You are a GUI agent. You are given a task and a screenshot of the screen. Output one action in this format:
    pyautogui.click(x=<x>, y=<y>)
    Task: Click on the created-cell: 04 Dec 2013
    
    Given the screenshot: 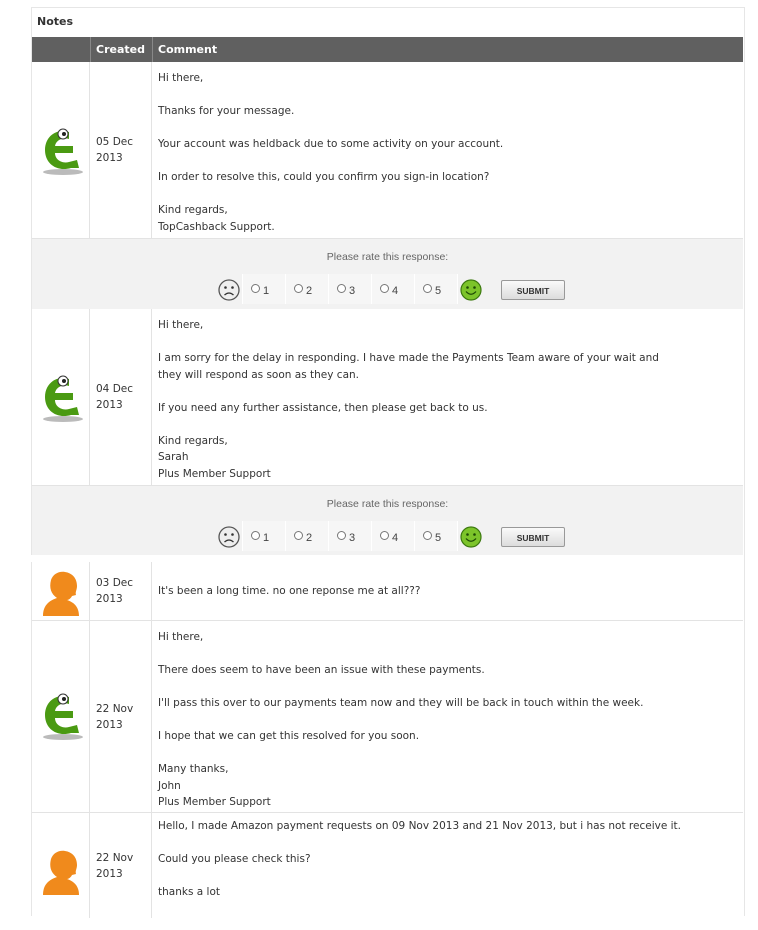 What is the action you would take?
    pyautogui.click(x=121, y=397)
    